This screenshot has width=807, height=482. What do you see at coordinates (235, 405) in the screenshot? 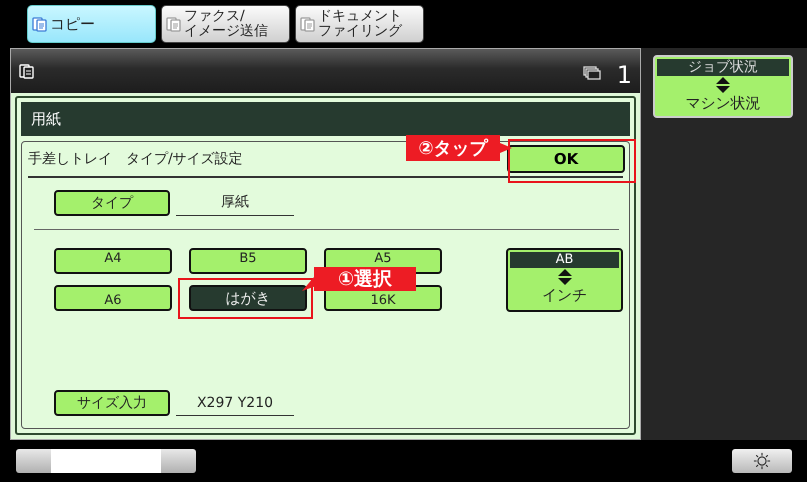
I see `size-value: X297 Y210` at bounding box center [235, 405].